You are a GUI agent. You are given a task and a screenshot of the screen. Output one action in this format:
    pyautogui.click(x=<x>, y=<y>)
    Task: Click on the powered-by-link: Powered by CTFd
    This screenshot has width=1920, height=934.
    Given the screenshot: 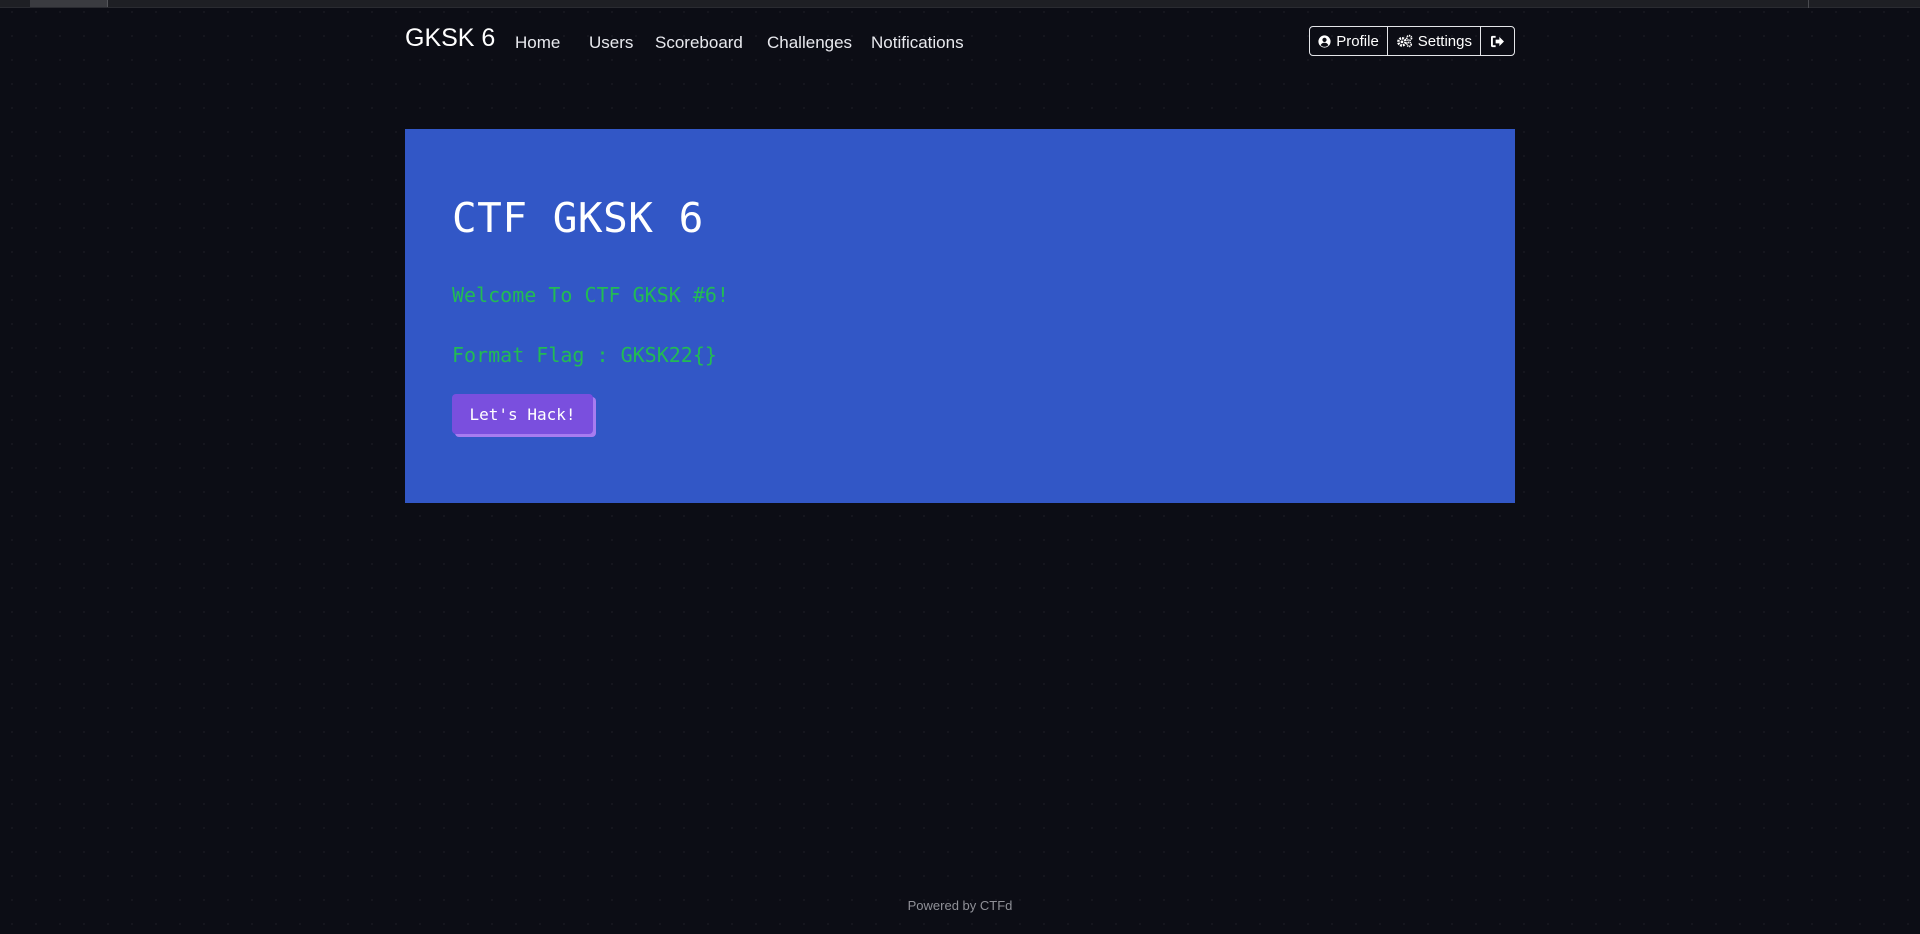 What is the action you would take?
    pyautogui.click(x=960, y=905)
    